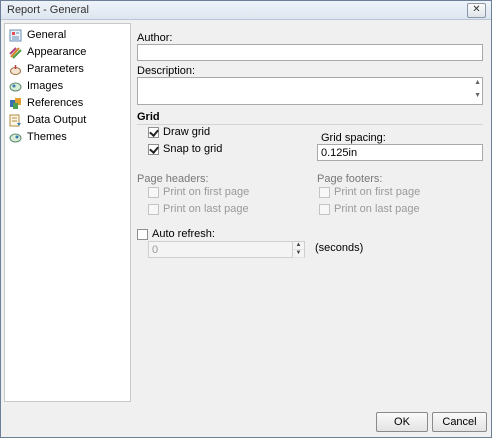 This screenshot has width=492, height=438. I want to click on sidebar-item-parameters: Parameters, so click(46, 69).